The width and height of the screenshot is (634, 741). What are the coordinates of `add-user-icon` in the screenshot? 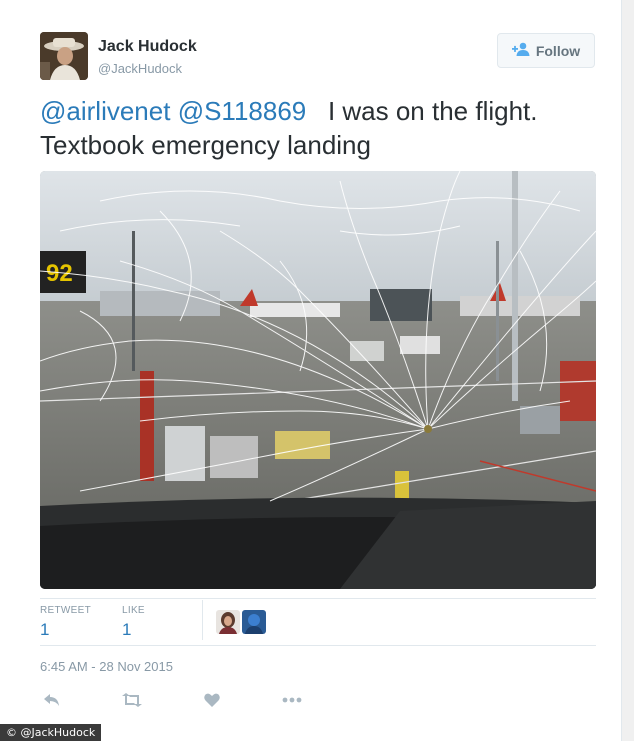 It's located at (520, 50).